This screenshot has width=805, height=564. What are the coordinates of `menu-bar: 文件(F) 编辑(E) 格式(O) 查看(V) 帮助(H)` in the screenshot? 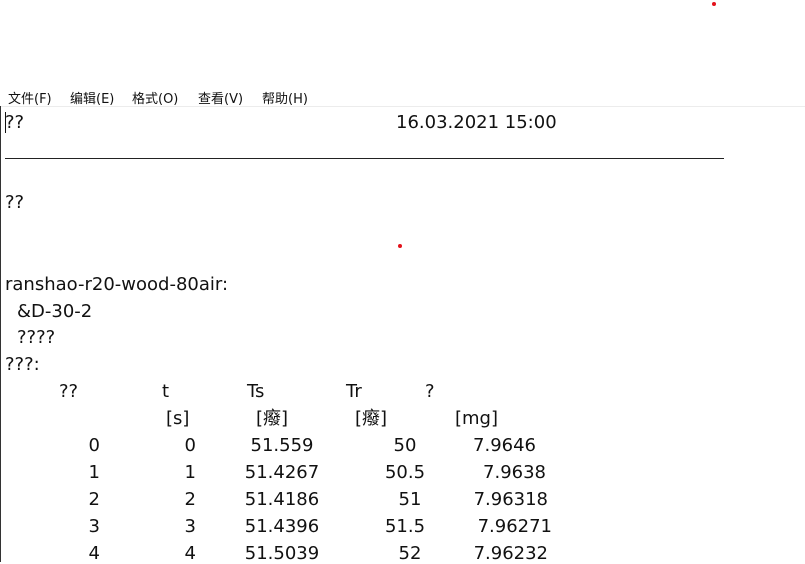 It's located at (402, 95).